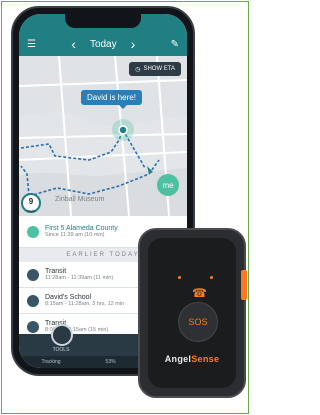  What do you see at coordinates (199, 293) in the screenshot?
I see `phone-icon: ☎` at bounding box center [199, 293].